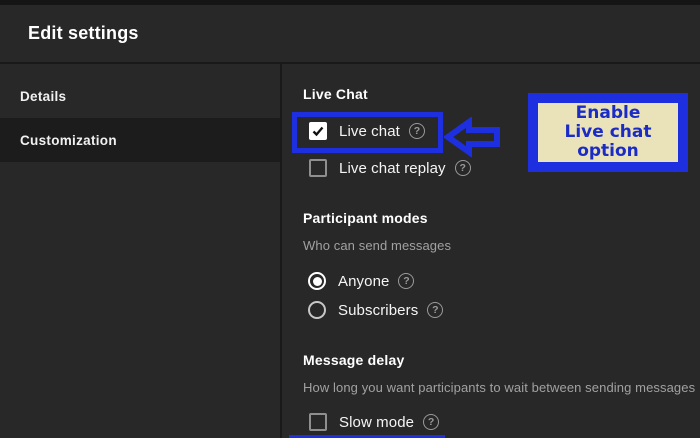 Image resolution: width=700 pixels, height=438 pixels. I want to click on anyone-label: Anyone, so click(363, 281).